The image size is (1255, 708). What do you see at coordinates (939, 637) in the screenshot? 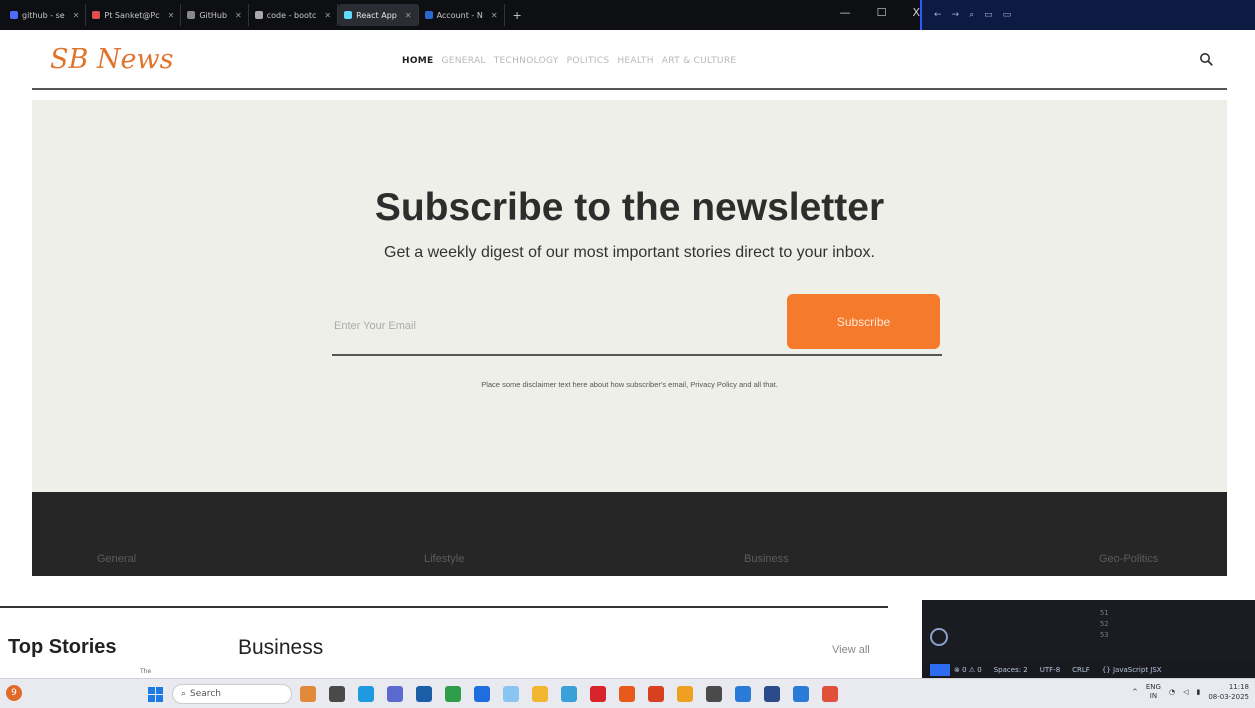
I see `gear-icon` at bounding box center [939, 637].